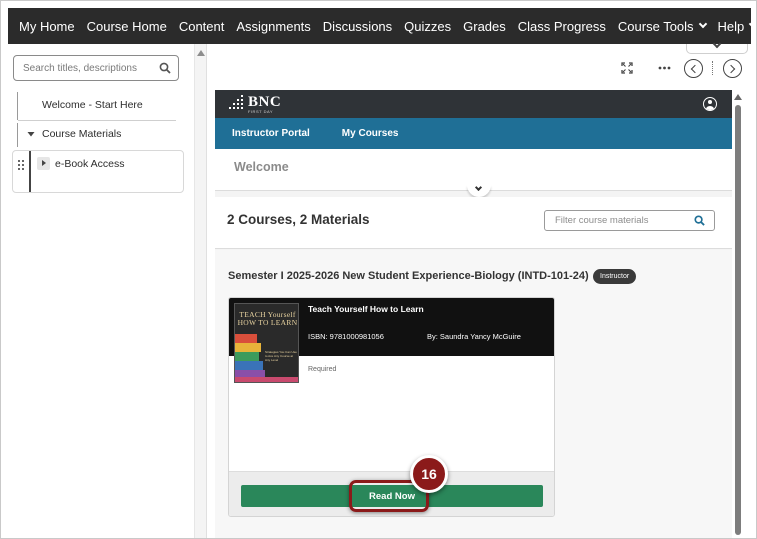 This screenshot has width=757, height=539. Describe the element at coordinates (127, 26) in the screenshot. I see `nav-course-home: Course Home` at that location.